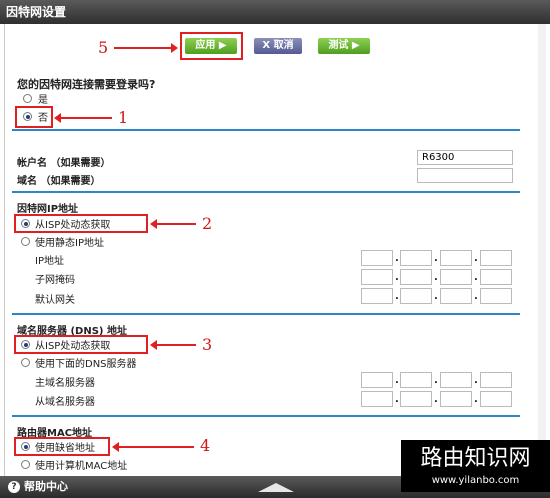 This screenshot has width=550, height=498. What do you see at coordinates (27, 116) in the screenshot?
I see `radio-login-no` at bounding box center [27, 116].